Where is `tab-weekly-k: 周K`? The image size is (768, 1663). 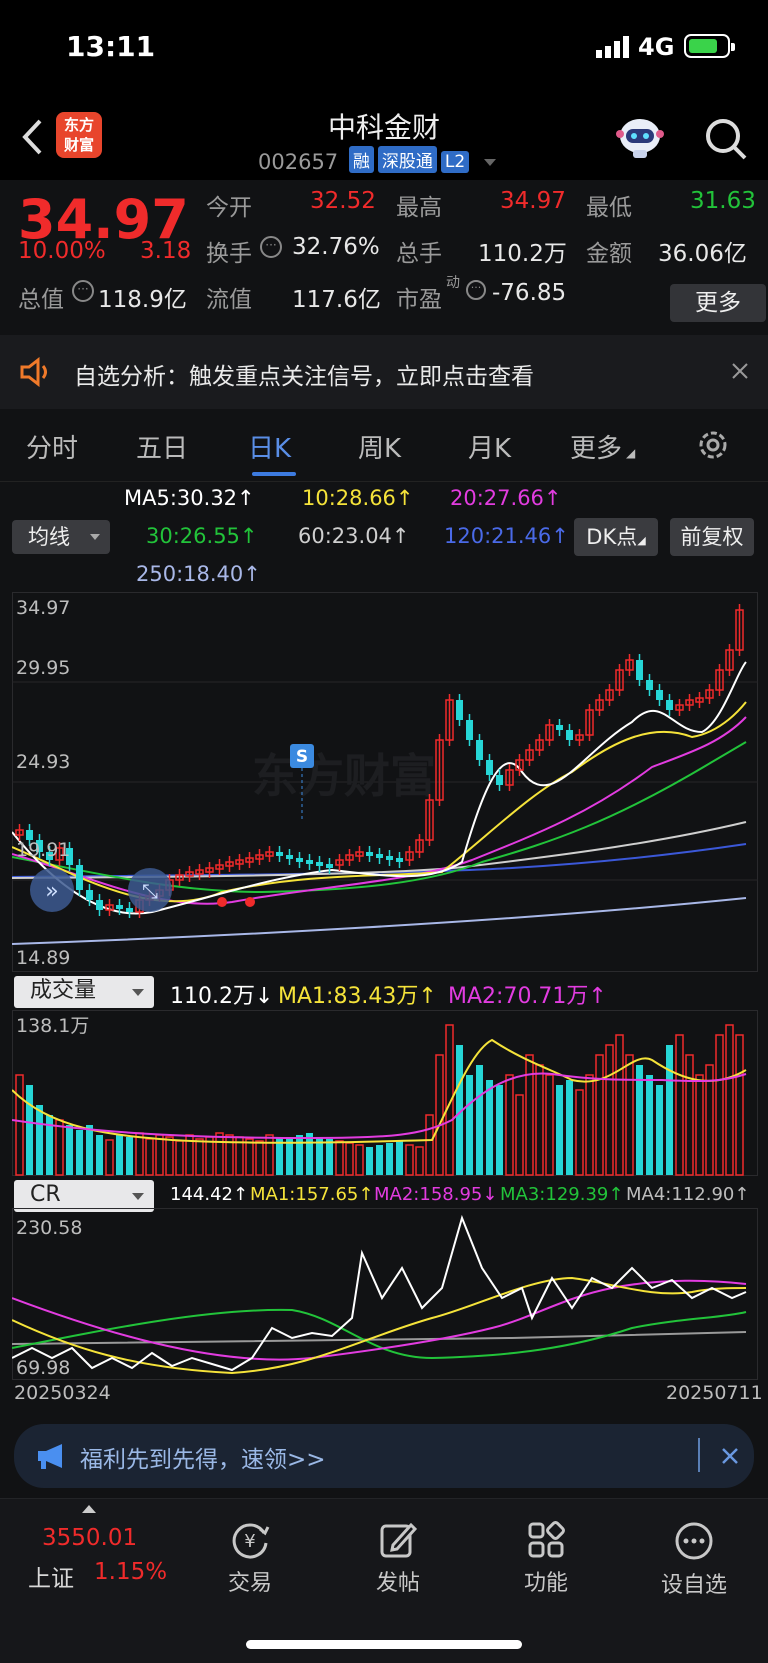
tab-weekly-k: 周K is located at coordinates (379, 446).